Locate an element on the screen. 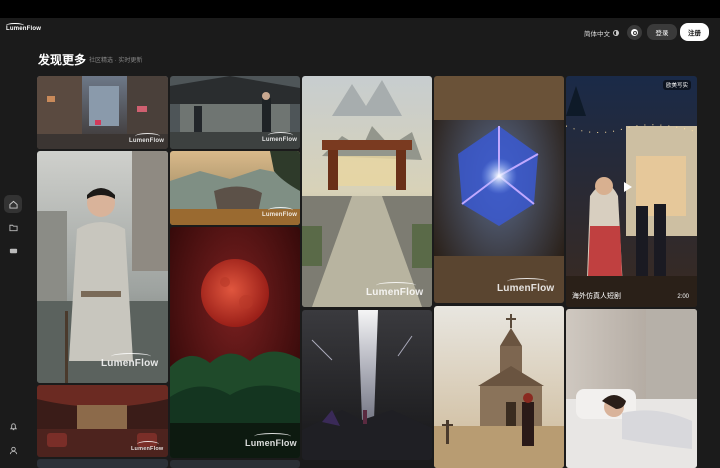 This screenshot has height=468, width=720. sidebar-item-folder is located at coordinates (13, 227).